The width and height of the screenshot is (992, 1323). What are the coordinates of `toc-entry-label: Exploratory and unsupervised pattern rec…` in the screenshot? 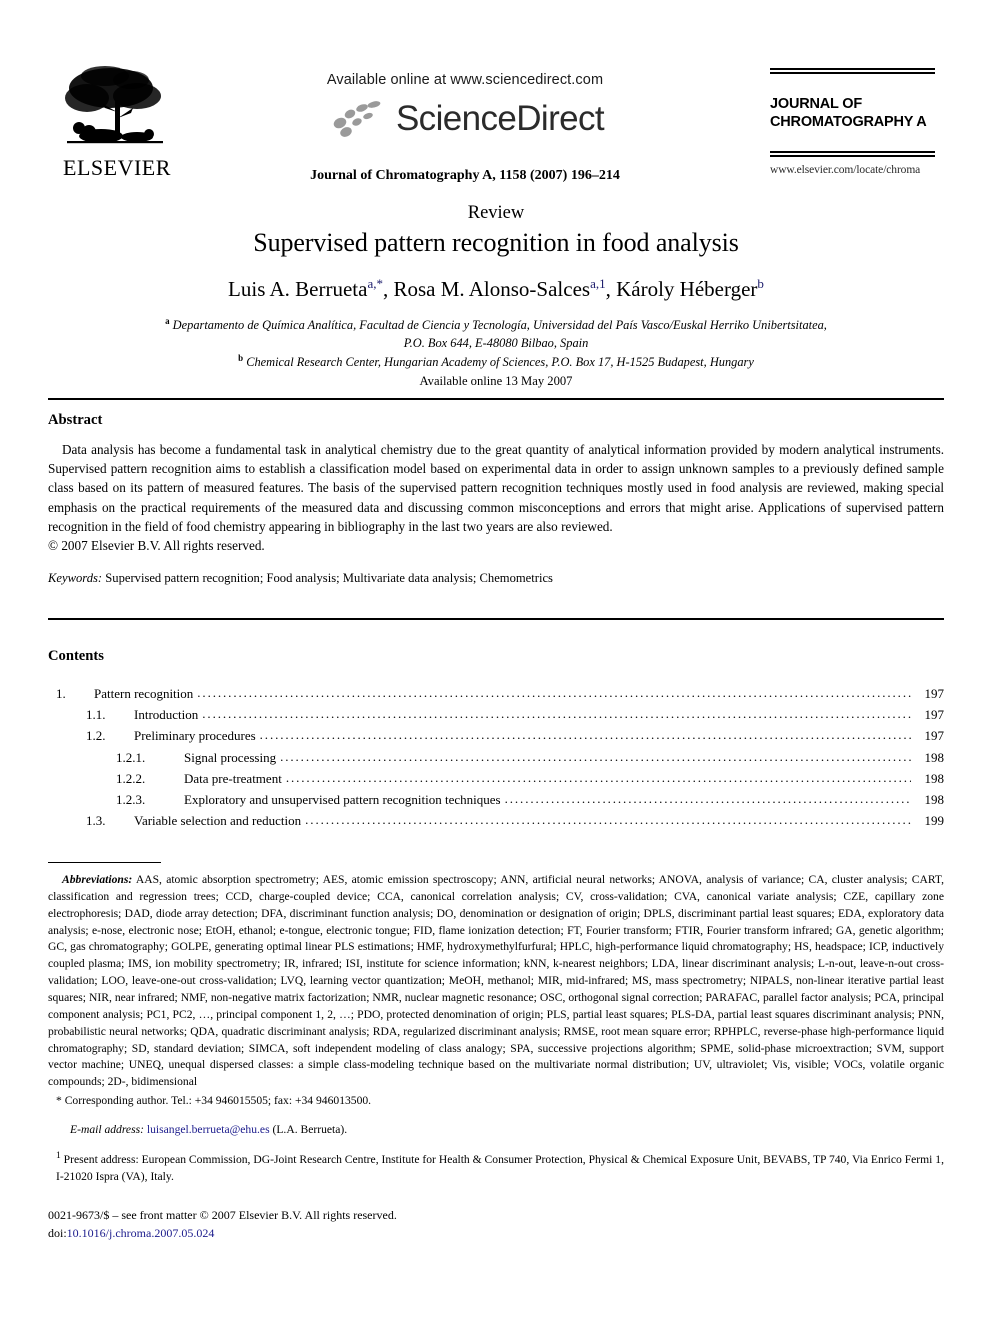 It's located at (342, 799).